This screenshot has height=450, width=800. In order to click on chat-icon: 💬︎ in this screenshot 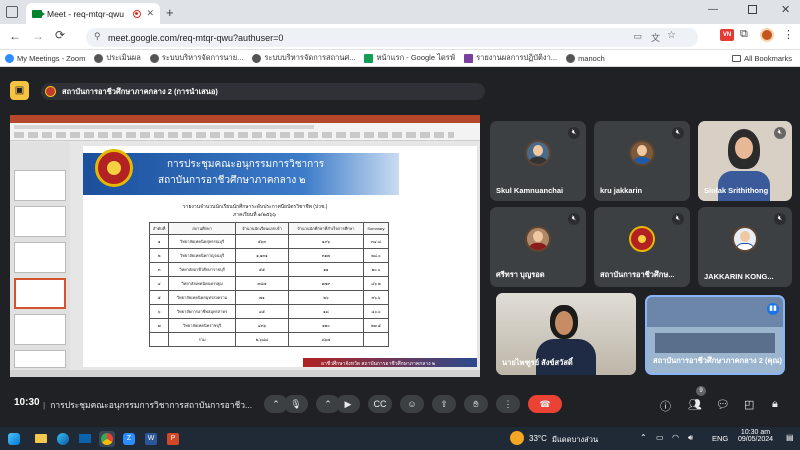, I will do `click(723, 404)`.